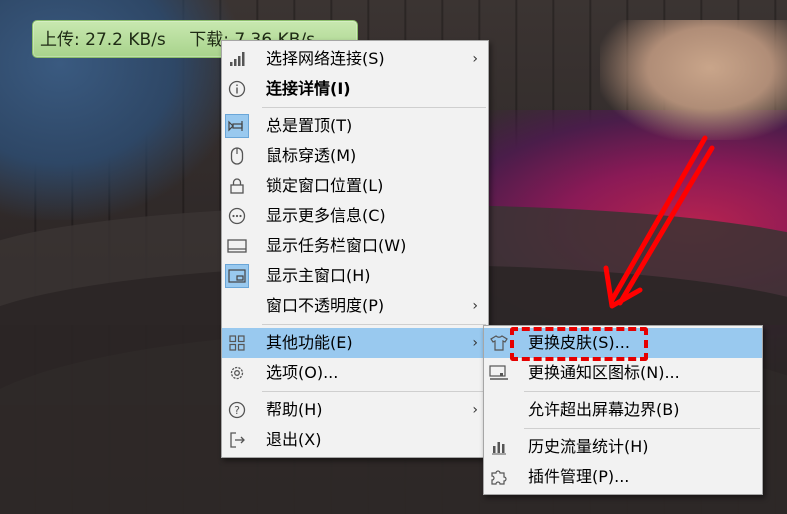  I want to click on annotation-arrow-icon, so click(659, 222).